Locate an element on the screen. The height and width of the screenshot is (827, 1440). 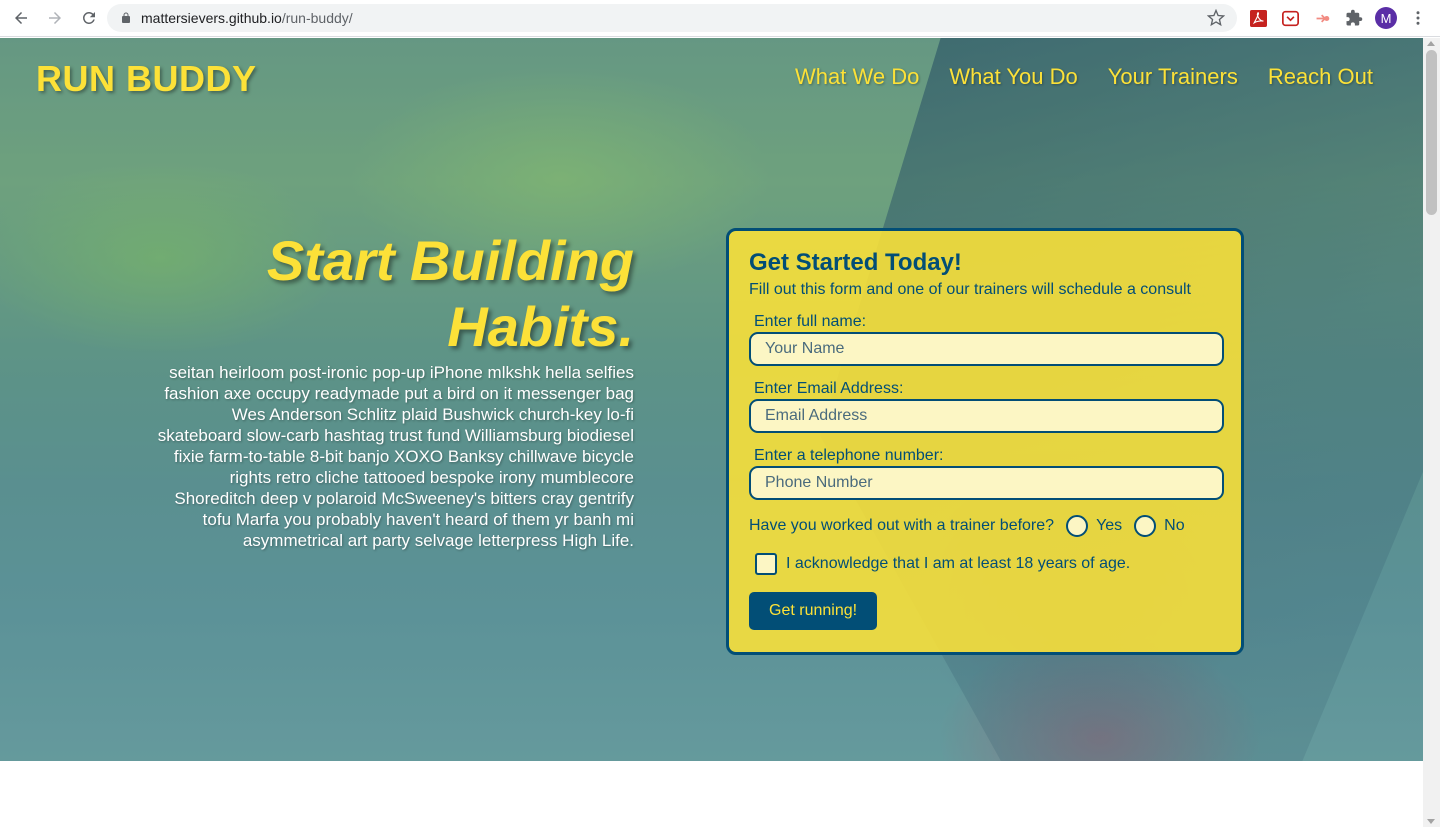
name-input is located at coordinates (986, 349).